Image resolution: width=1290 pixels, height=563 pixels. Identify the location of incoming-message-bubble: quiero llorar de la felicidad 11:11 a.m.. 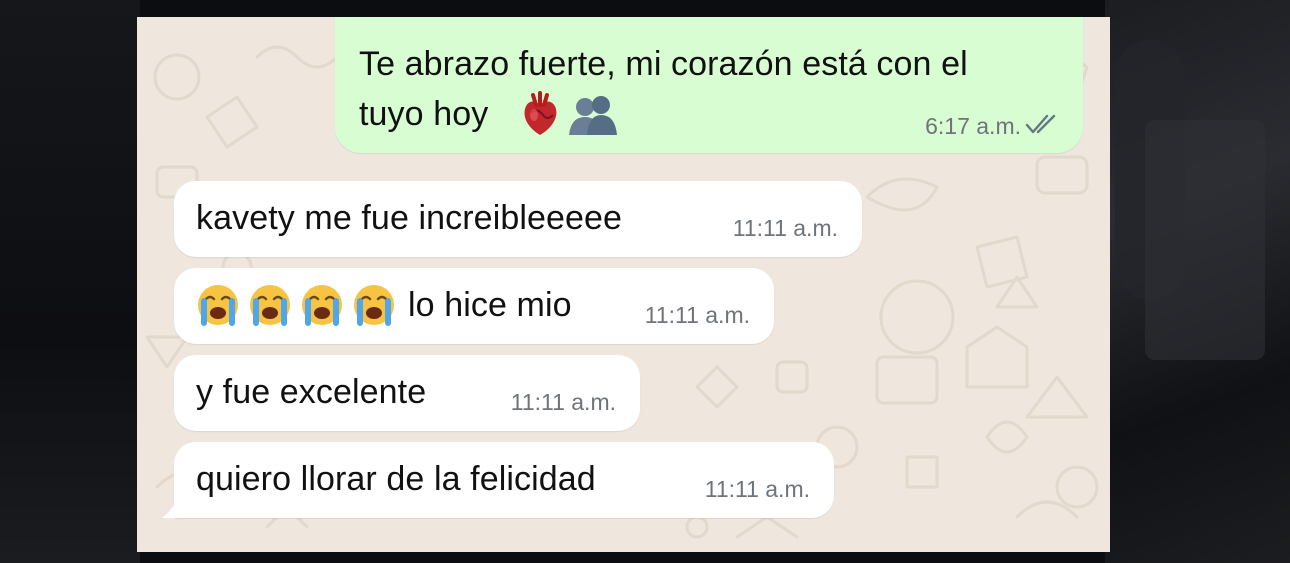
(504, 480).